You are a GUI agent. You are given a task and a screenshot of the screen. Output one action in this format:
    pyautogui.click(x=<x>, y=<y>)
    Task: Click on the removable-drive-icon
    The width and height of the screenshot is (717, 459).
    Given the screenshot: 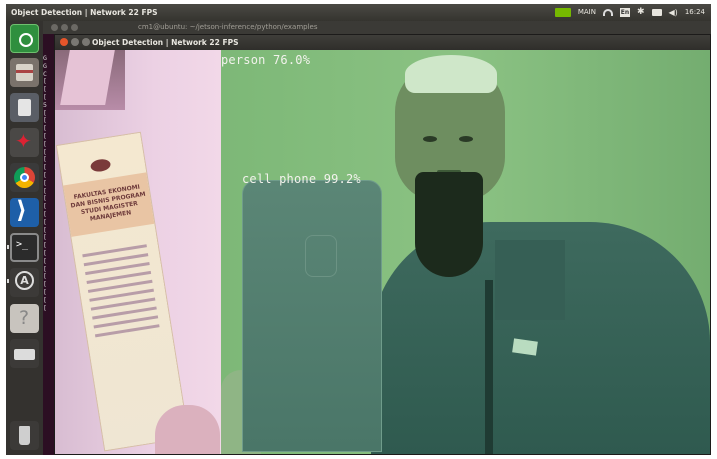 What is the action you would take?
    pyautogui.click(x=24, y=353)
    